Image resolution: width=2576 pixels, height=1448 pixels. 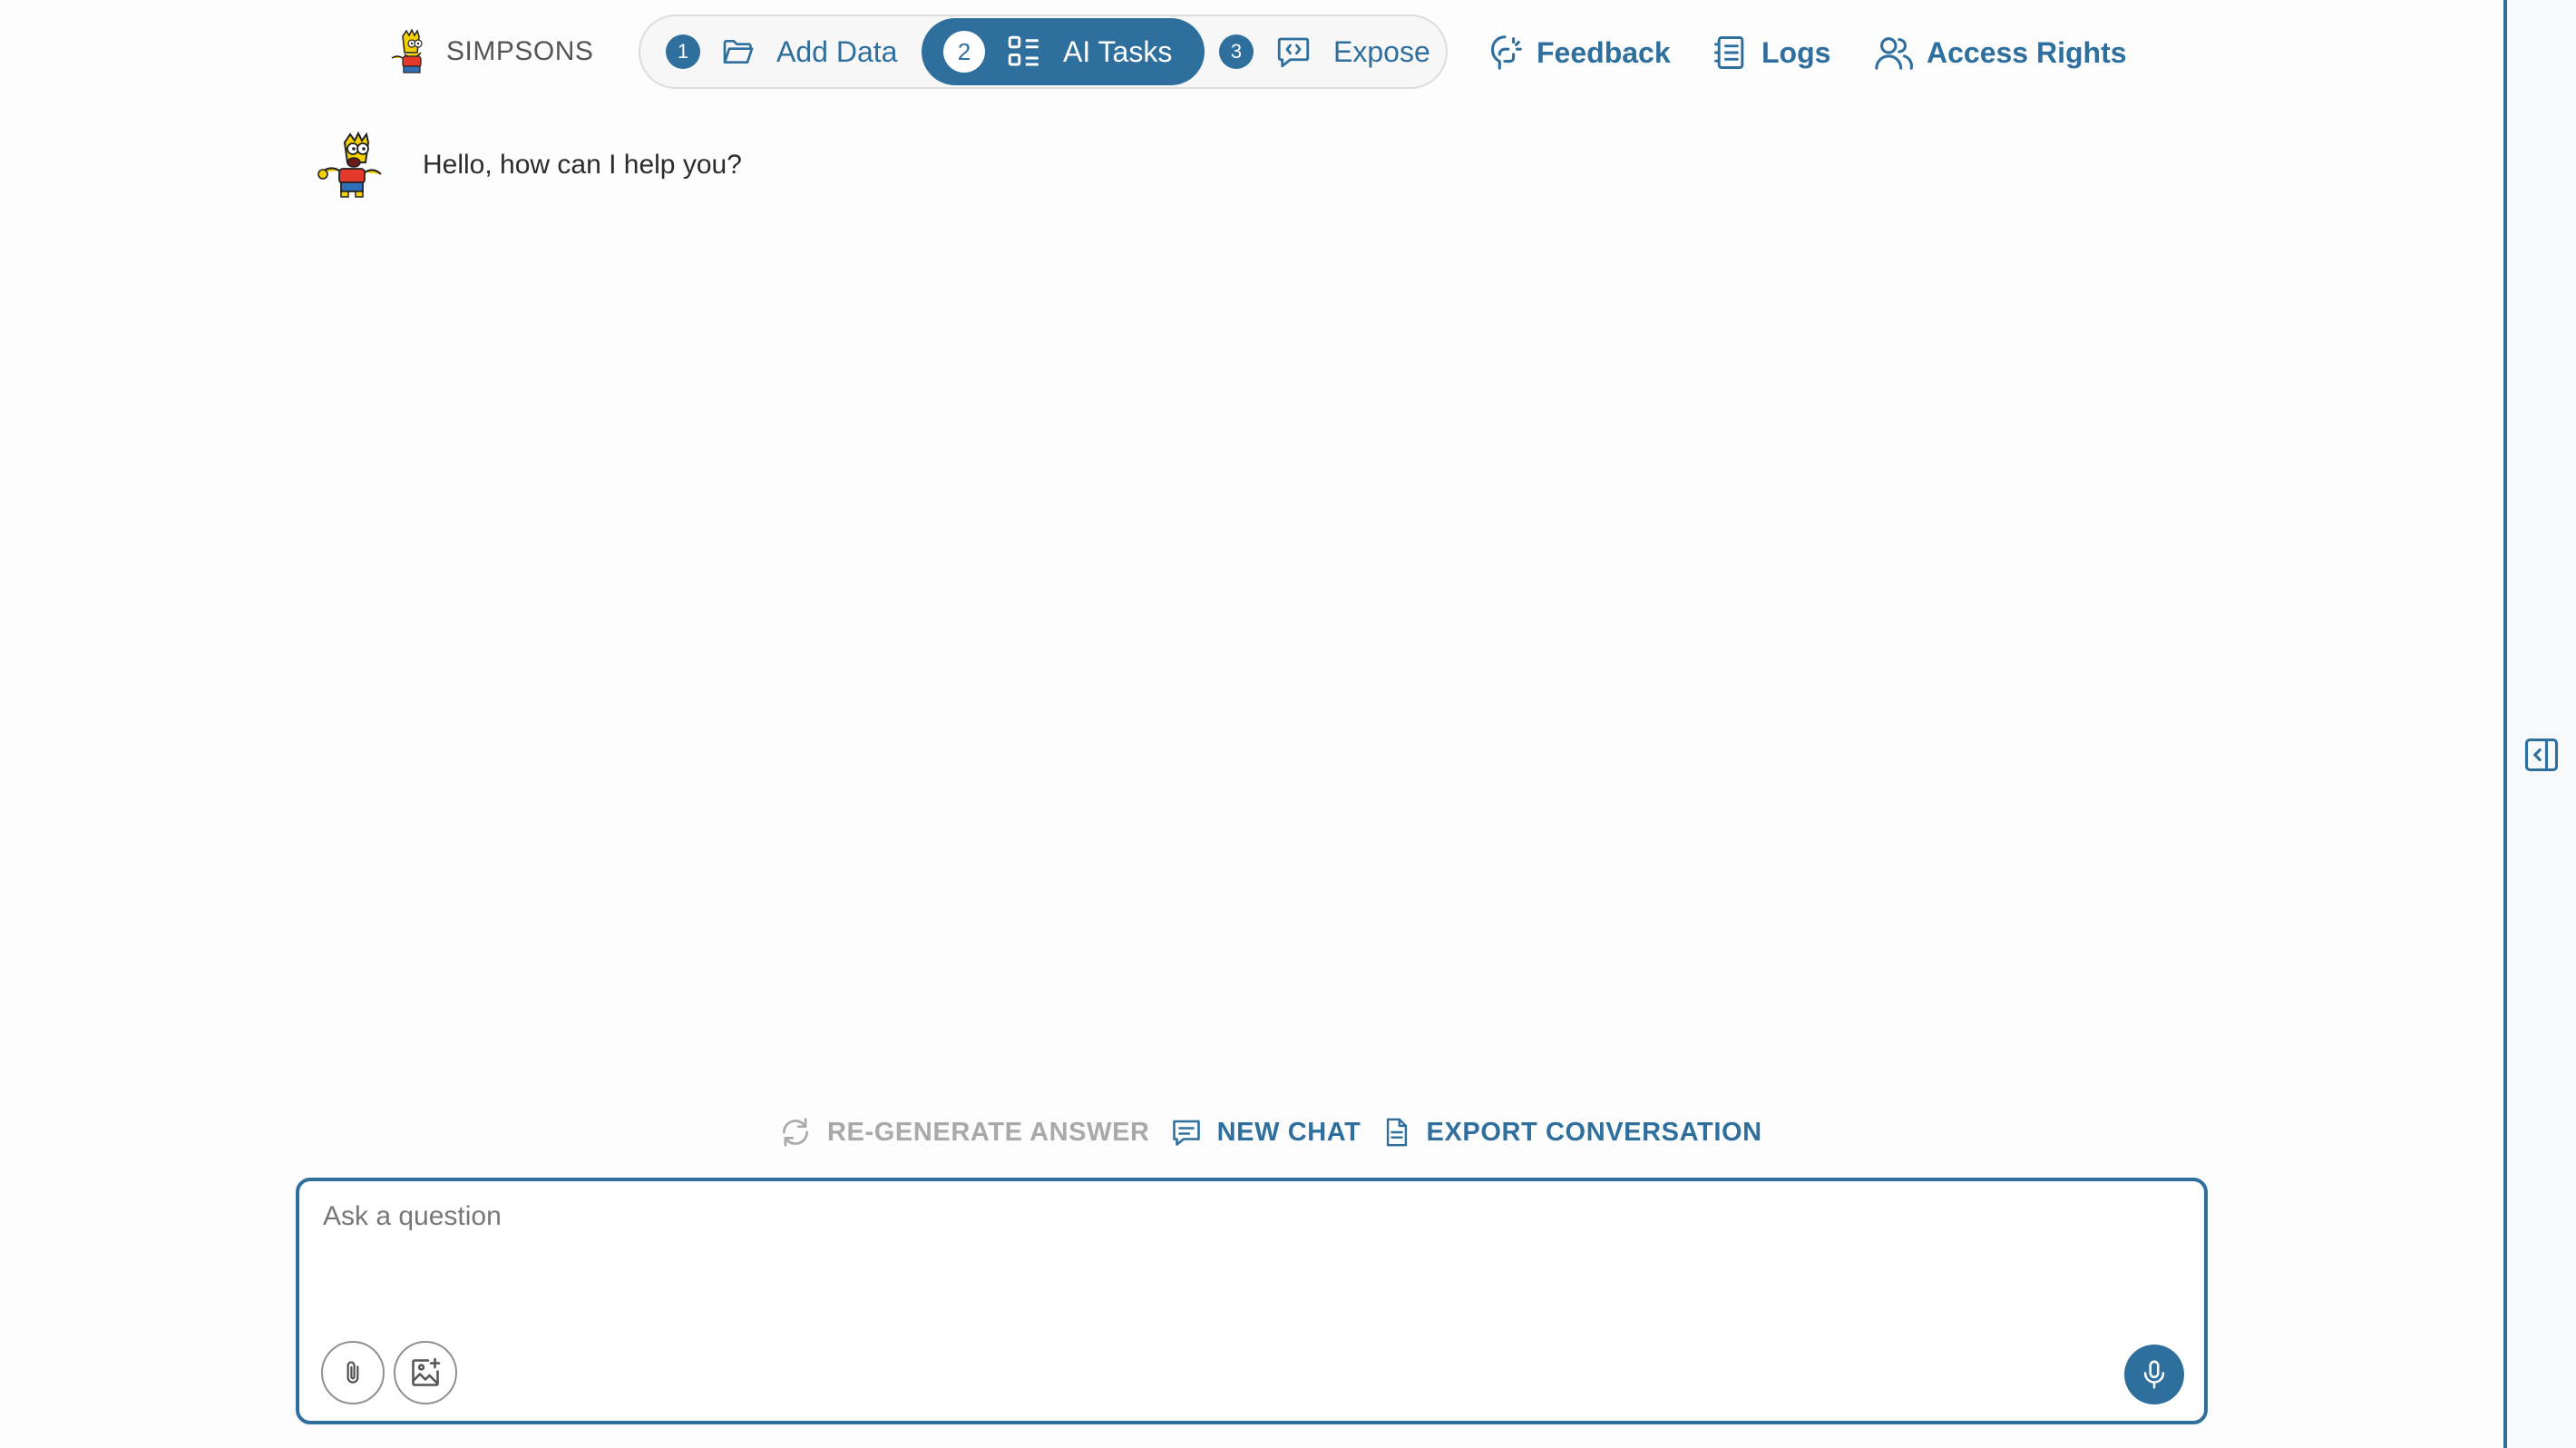 I want to click on export-conversation-label: EXPORT CONVERSATION, so click(x=1594, y=1132).